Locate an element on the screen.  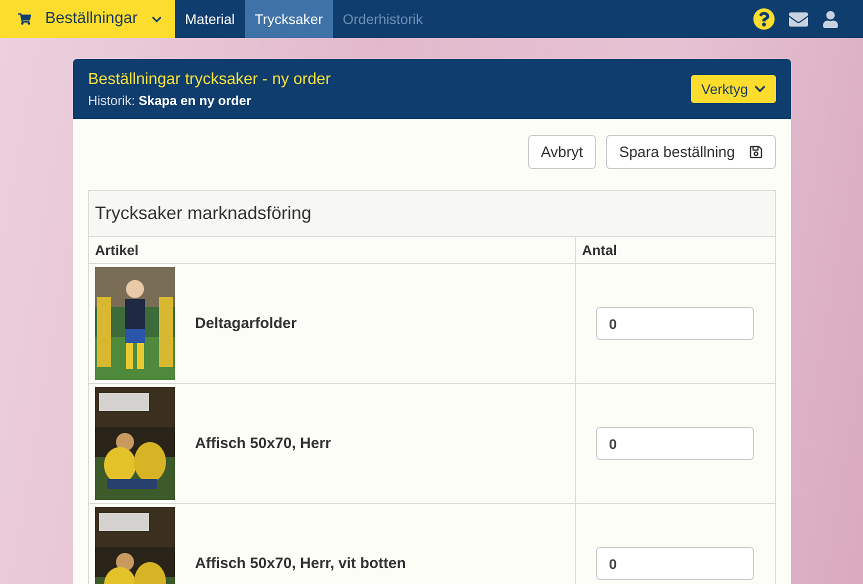
tools-button: Verktyg is located at coordinates (733, 89).